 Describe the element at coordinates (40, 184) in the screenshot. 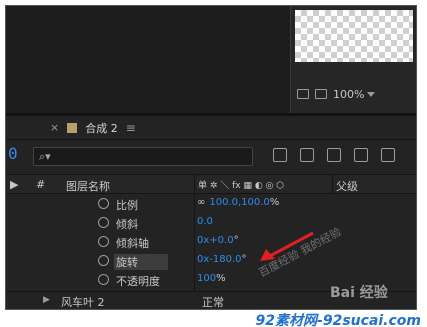

I see `column-number: #` at that location.